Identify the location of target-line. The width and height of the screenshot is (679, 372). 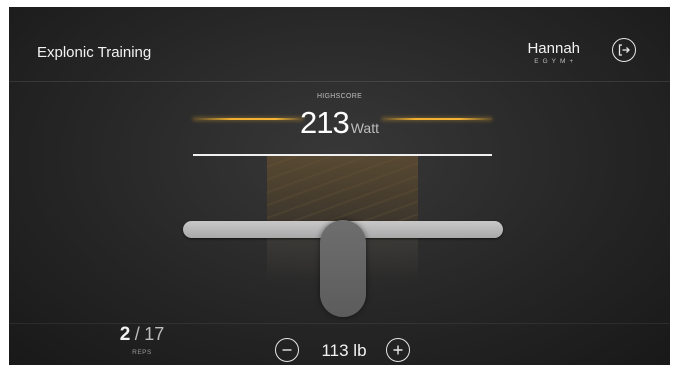
(342, 155).